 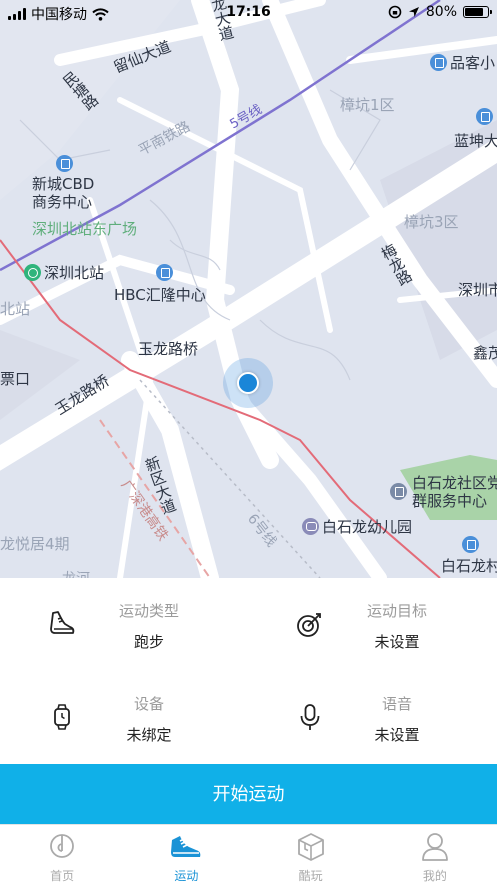 What do you see at coordinates (160, 295) in the screenshot?
I see `map-label-hbc: HBC汇隆中心` at bounding box center [160, 295].